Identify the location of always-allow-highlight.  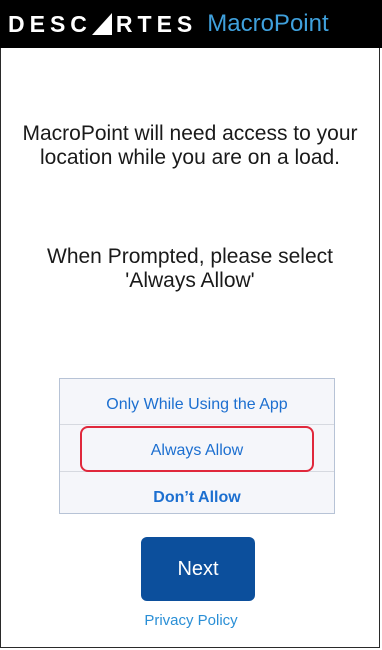
(197, 449).